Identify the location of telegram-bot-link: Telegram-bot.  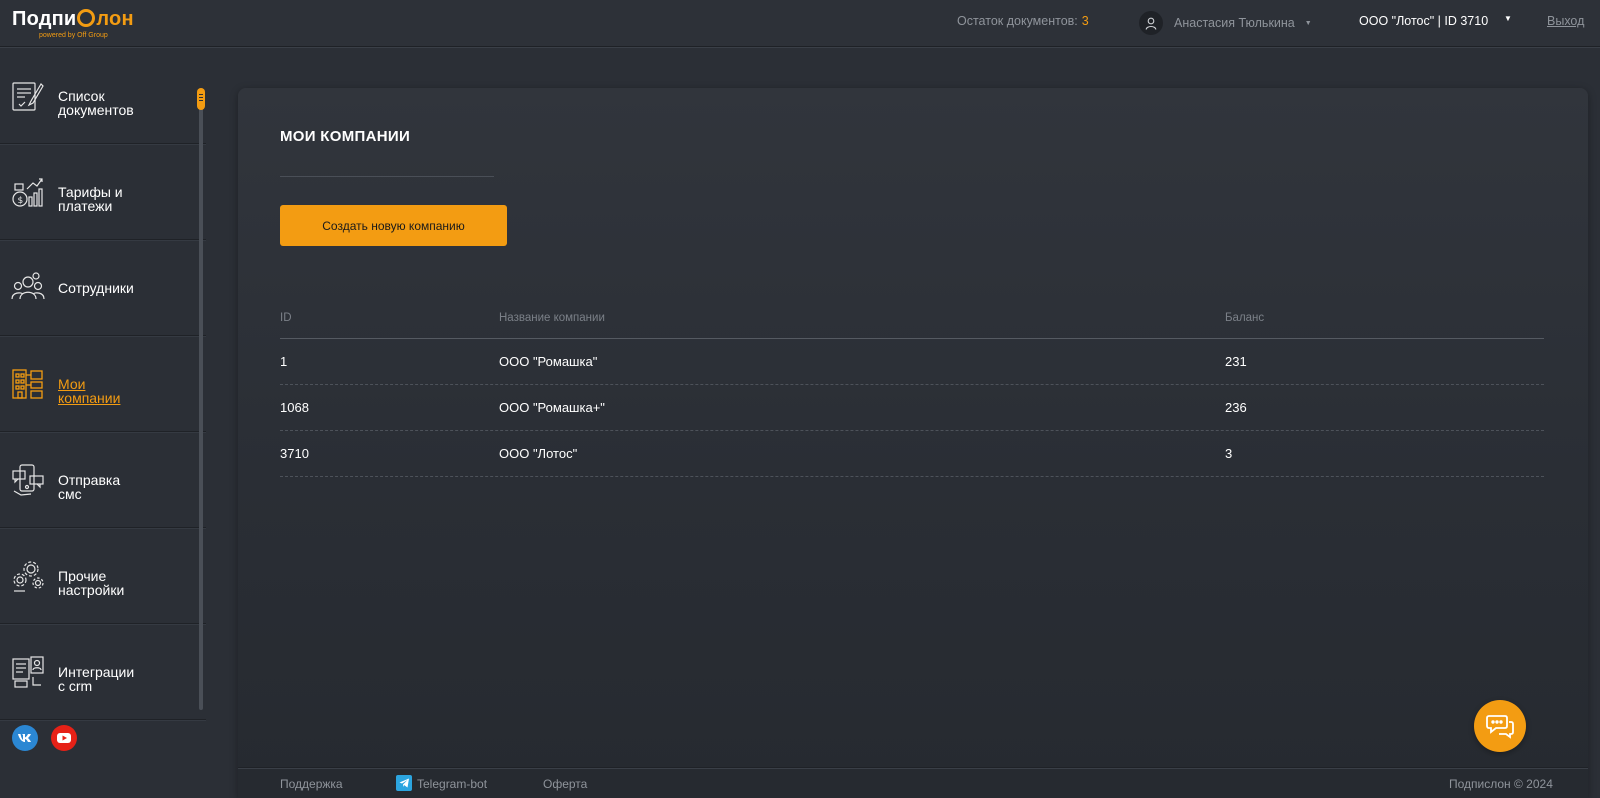
(452, 784).